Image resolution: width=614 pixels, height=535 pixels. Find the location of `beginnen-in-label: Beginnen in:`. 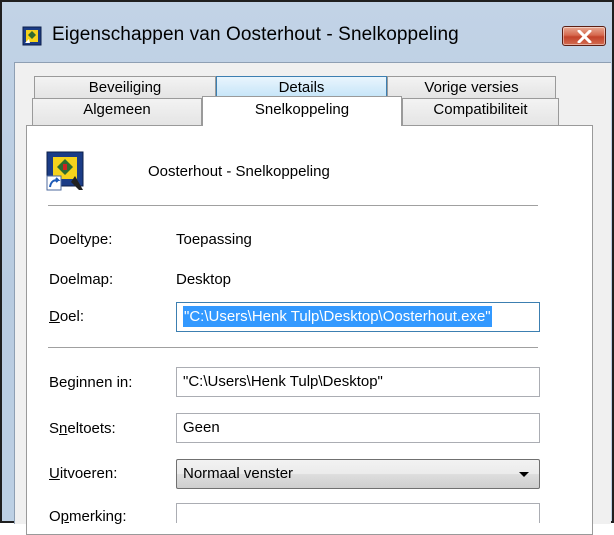

beginnen-in-label: Beginnen in: is located at coordinates (90, 382).